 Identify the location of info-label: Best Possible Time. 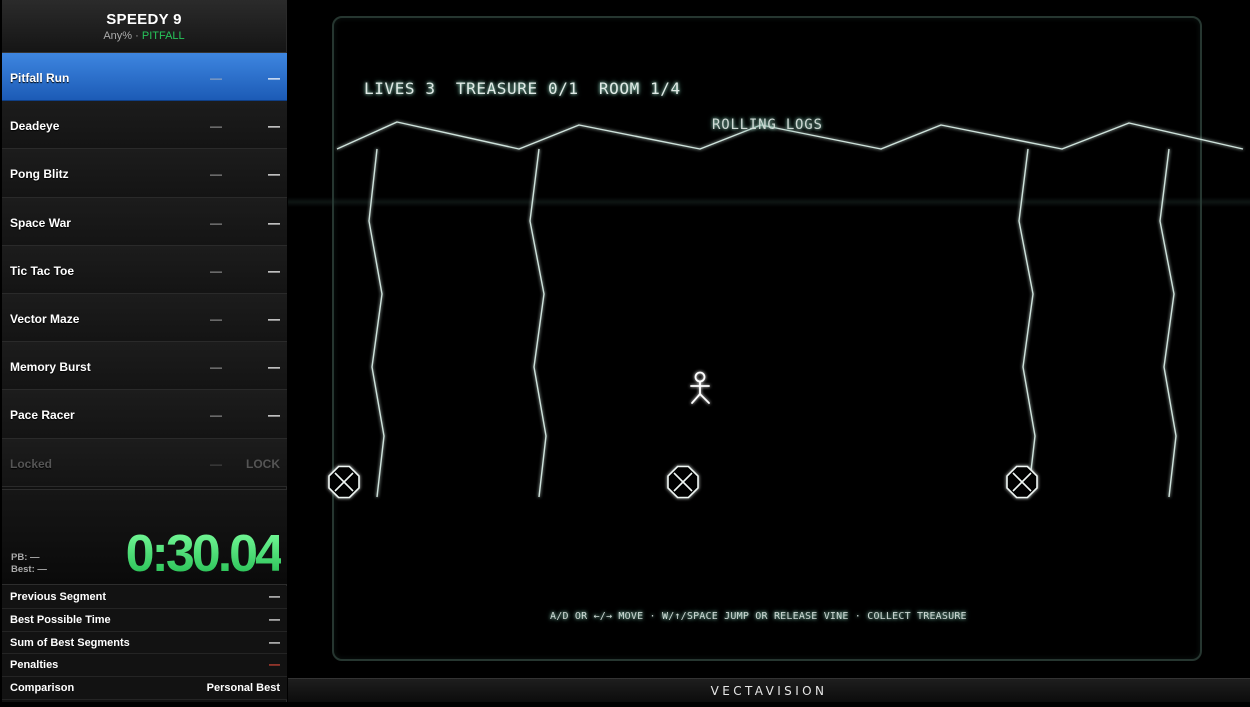
(60, 619).